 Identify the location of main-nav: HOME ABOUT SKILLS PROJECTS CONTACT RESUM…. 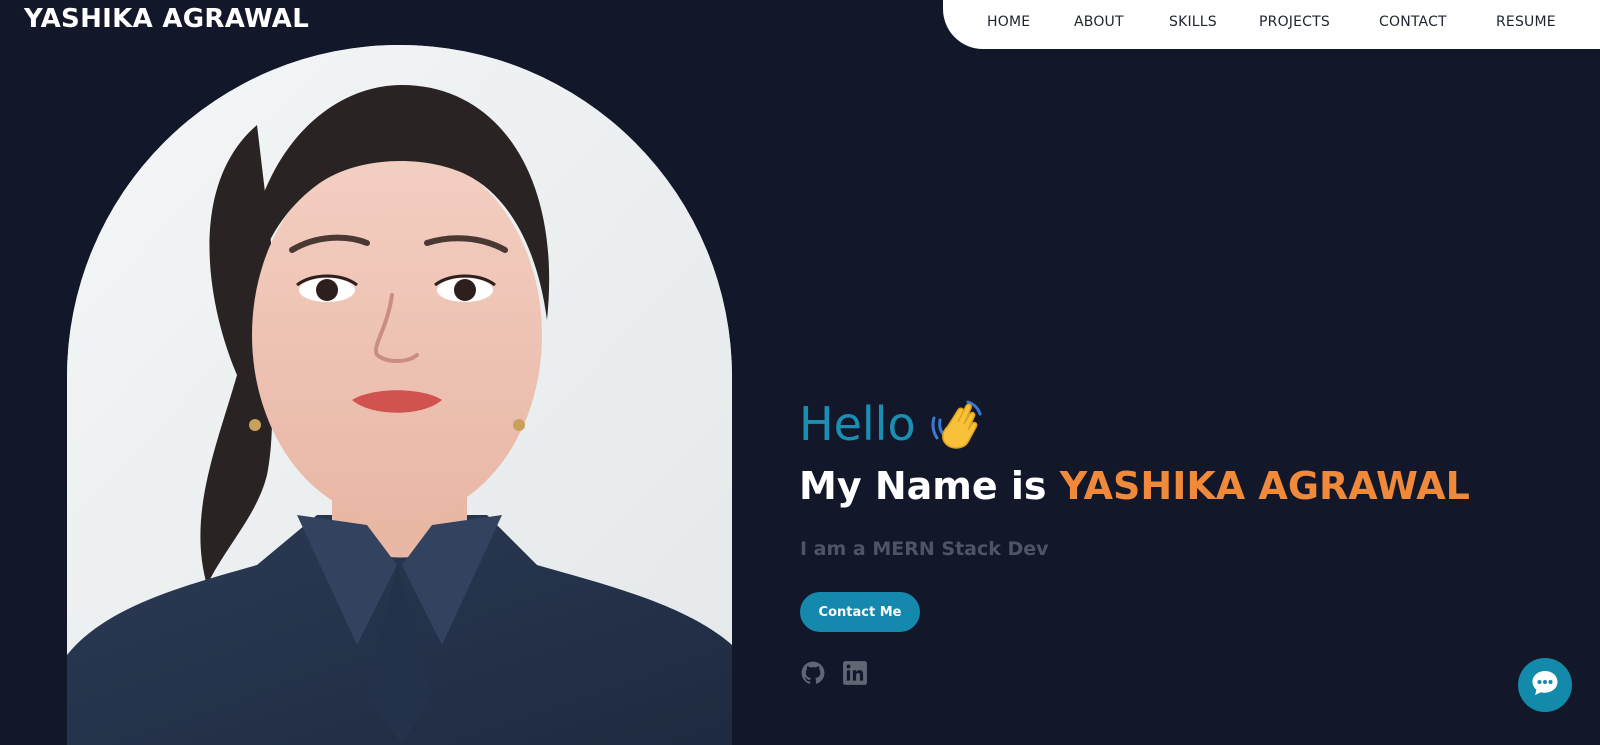
(1271, 24).